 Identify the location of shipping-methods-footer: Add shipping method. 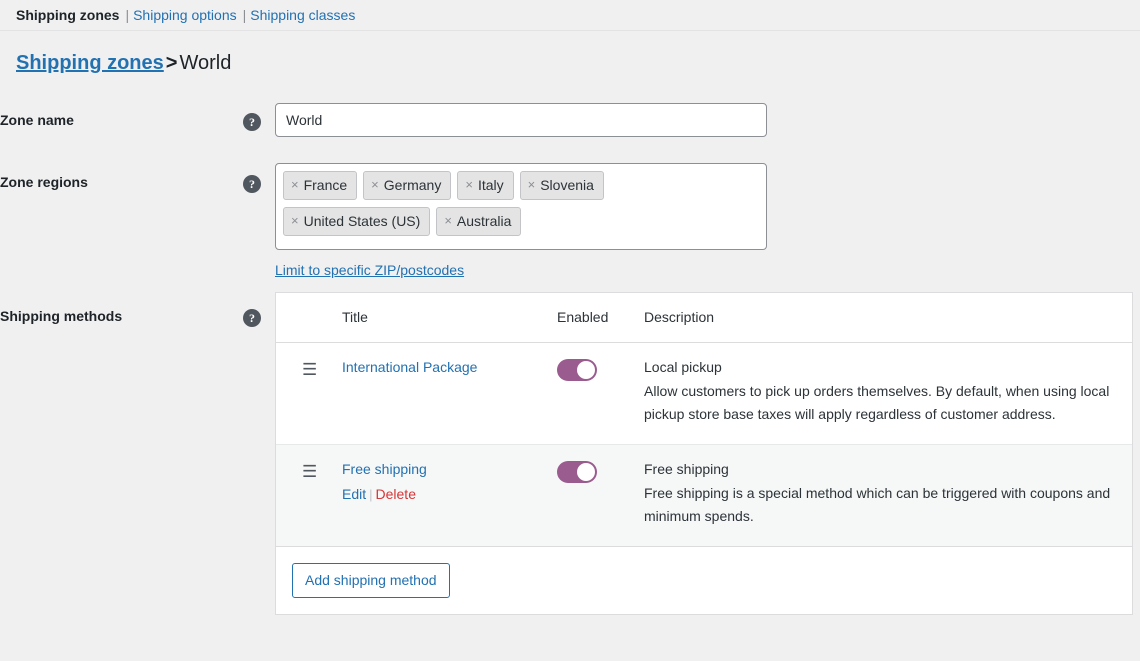
(704, 580).